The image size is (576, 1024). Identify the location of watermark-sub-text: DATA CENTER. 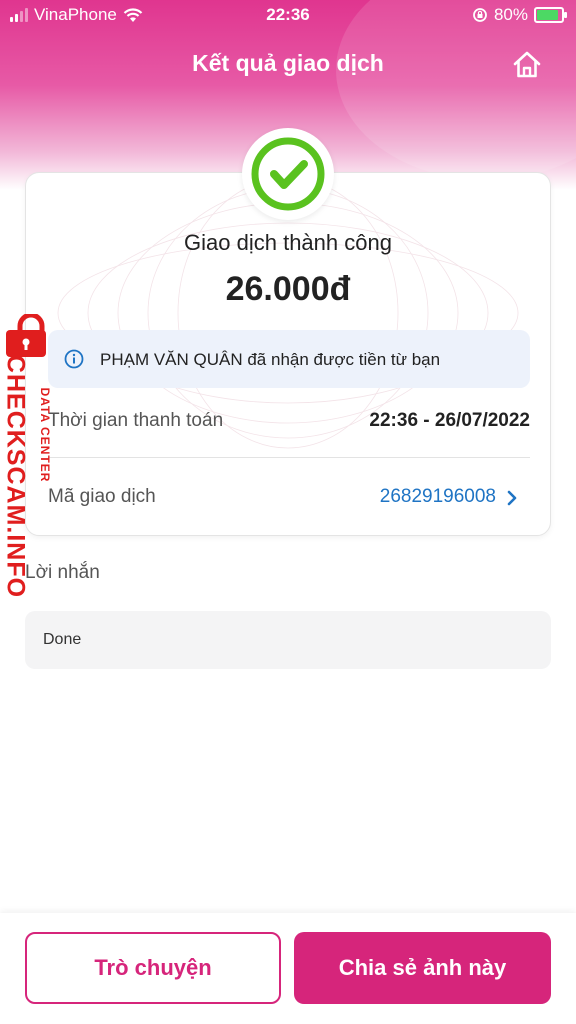
(45, 435).